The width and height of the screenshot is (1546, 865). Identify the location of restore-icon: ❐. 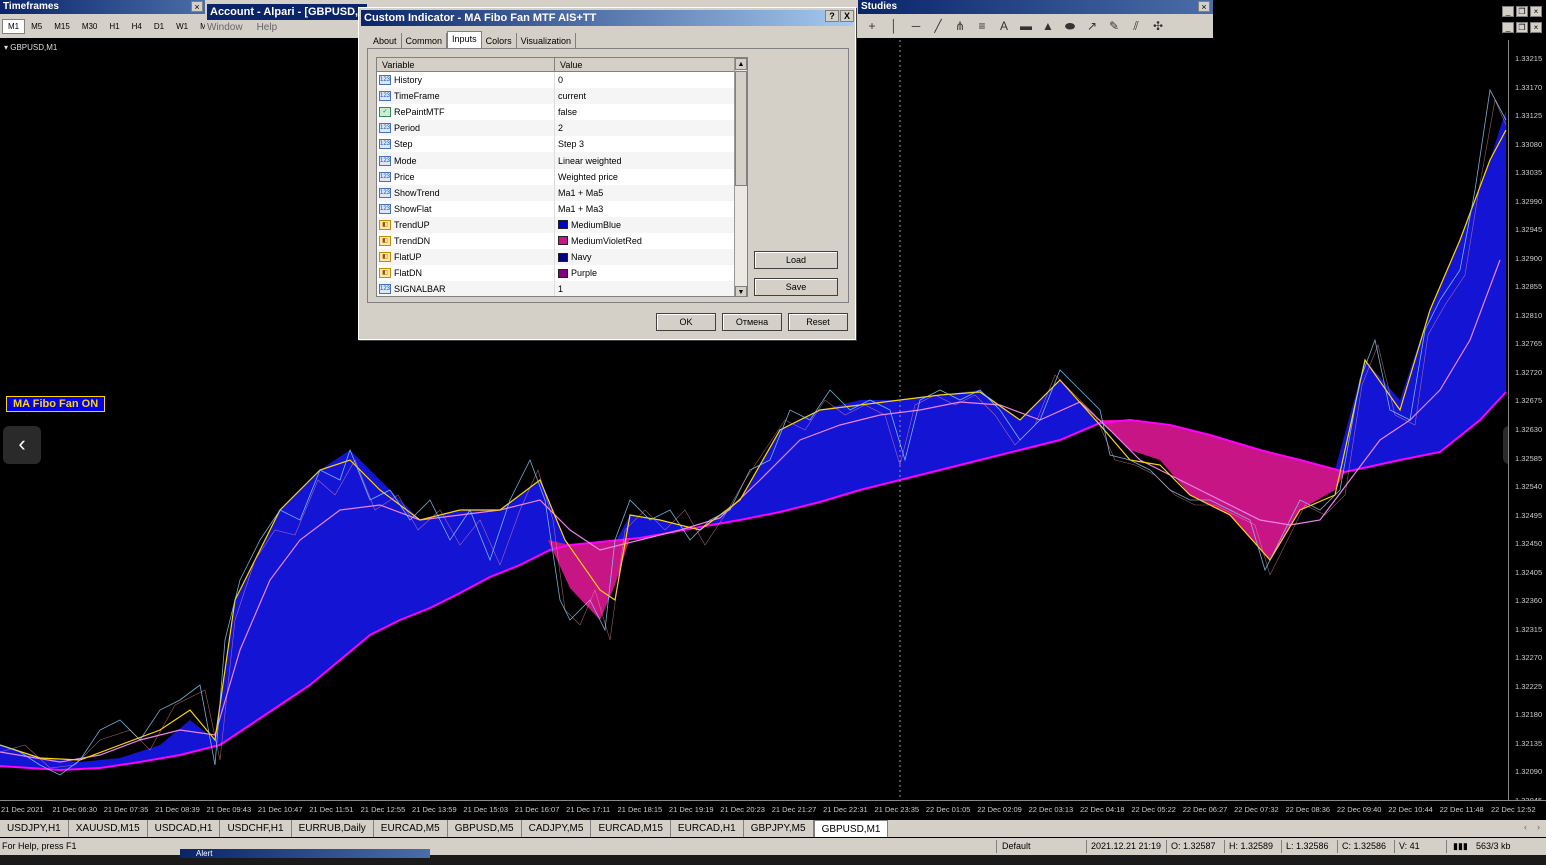
(1522, 11).